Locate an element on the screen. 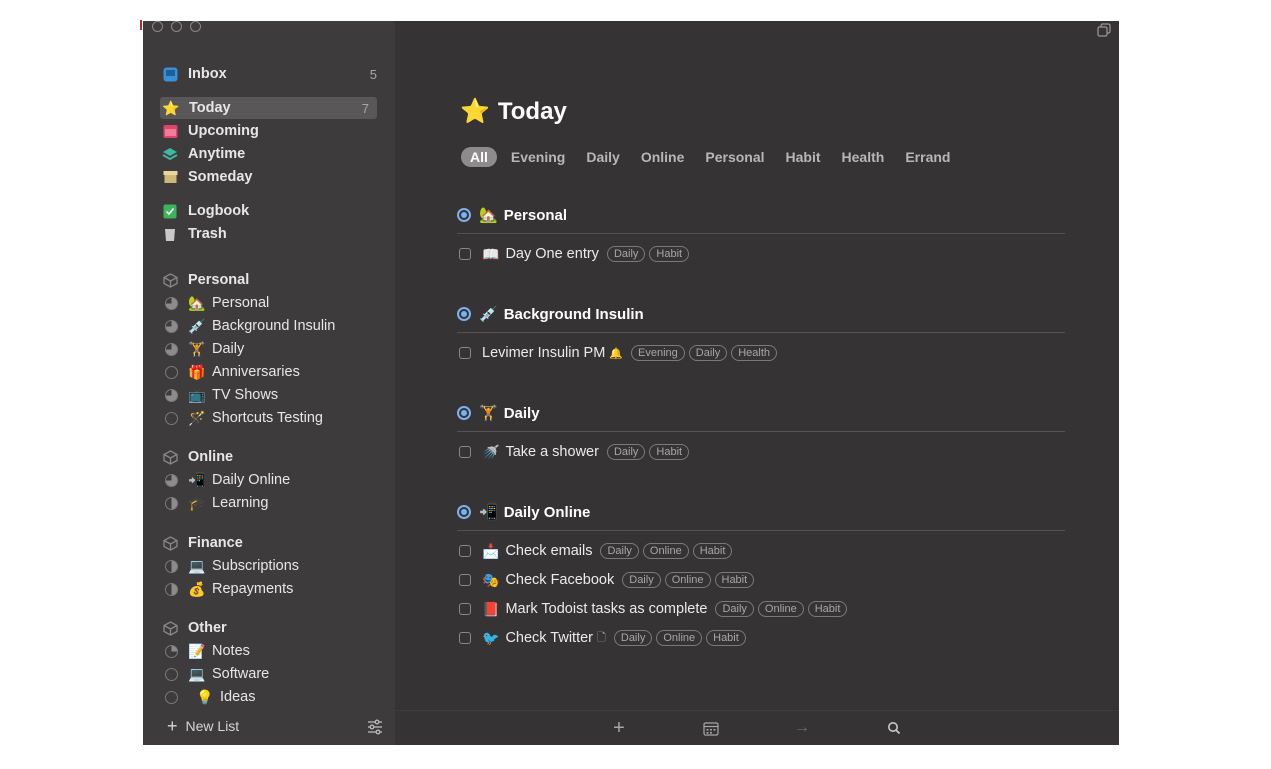 The width and height of the screenshot is (1271, 769). sidebar-item-label: Trash is located at coordinates (207, 234).